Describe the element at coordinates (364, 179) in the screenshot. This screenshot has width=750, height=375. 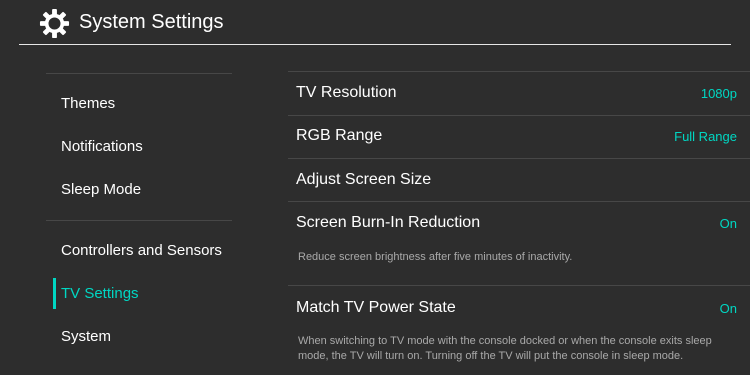
I see `setting-label: Adjust Screen Size` at that location.